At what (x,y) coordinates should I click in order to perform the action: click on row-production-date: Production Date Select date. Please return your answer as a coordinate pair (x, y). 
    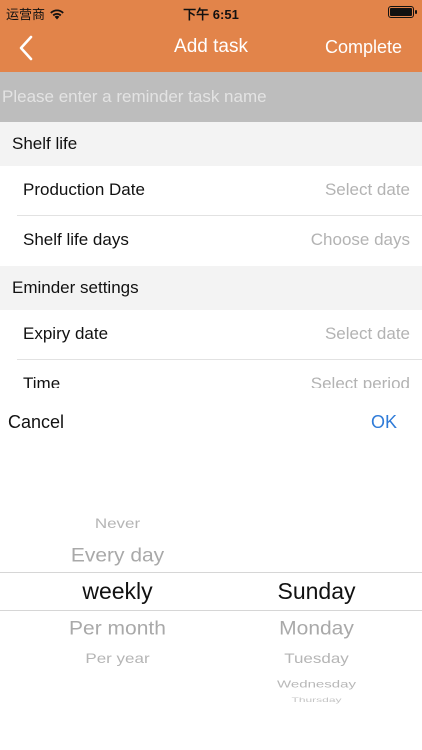
    Looking at the image, I should click on (211, 191).